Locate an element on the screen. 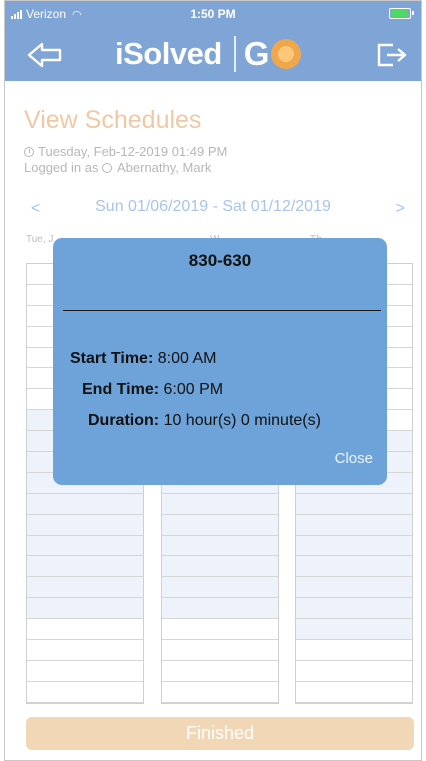 The image size is (426, 761). start-time-label: Start Time: is located at coordinates (112, 358).